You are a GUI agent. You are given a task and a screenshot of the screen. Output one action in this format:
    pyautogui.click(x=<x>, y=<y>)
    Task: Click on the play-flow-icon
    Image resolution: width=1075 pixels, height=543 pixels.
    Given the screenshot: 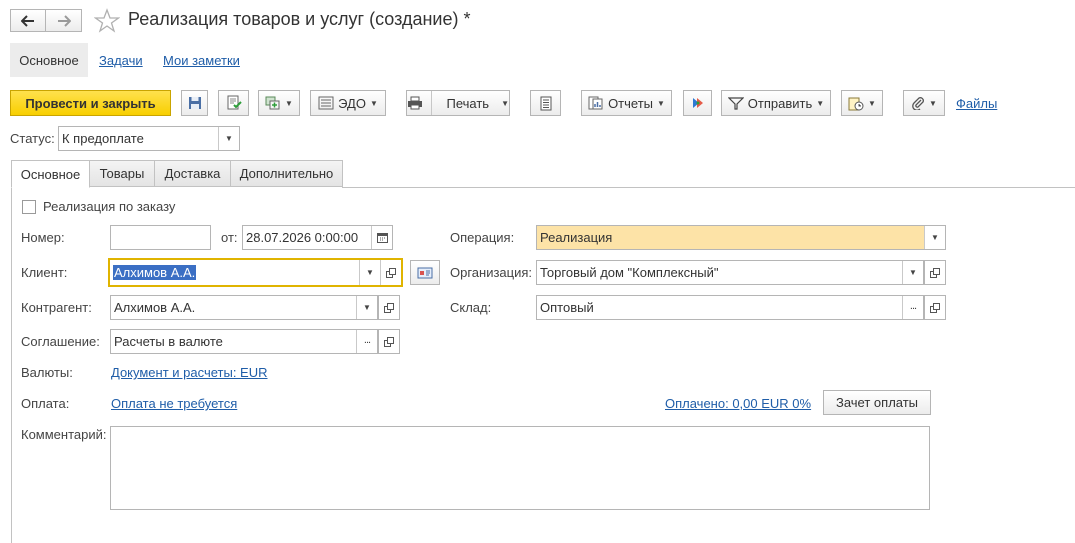 What is the action you would take?
    pyautogui.click(x=697, y=103)
    